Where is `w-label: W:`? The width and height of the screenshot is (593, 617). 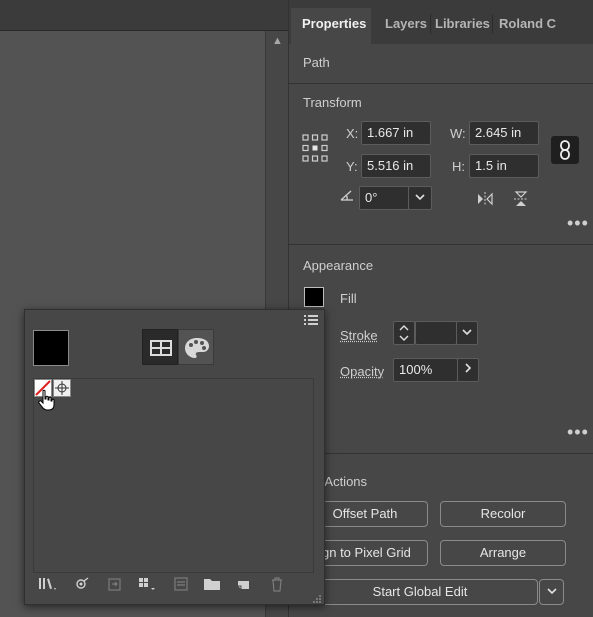 w-label: W: is located at coordinates (458, 133).